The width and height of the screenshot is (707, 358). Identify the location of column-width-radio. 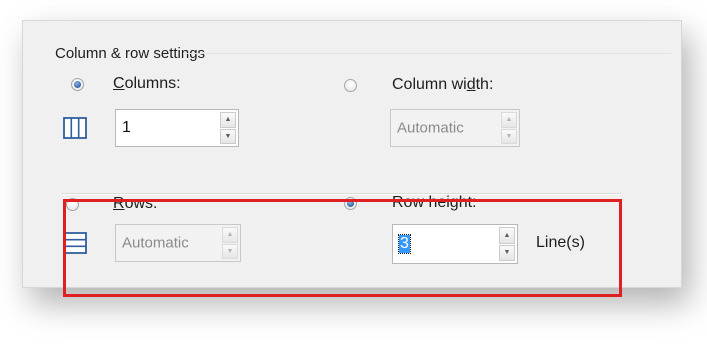
(350, 85).